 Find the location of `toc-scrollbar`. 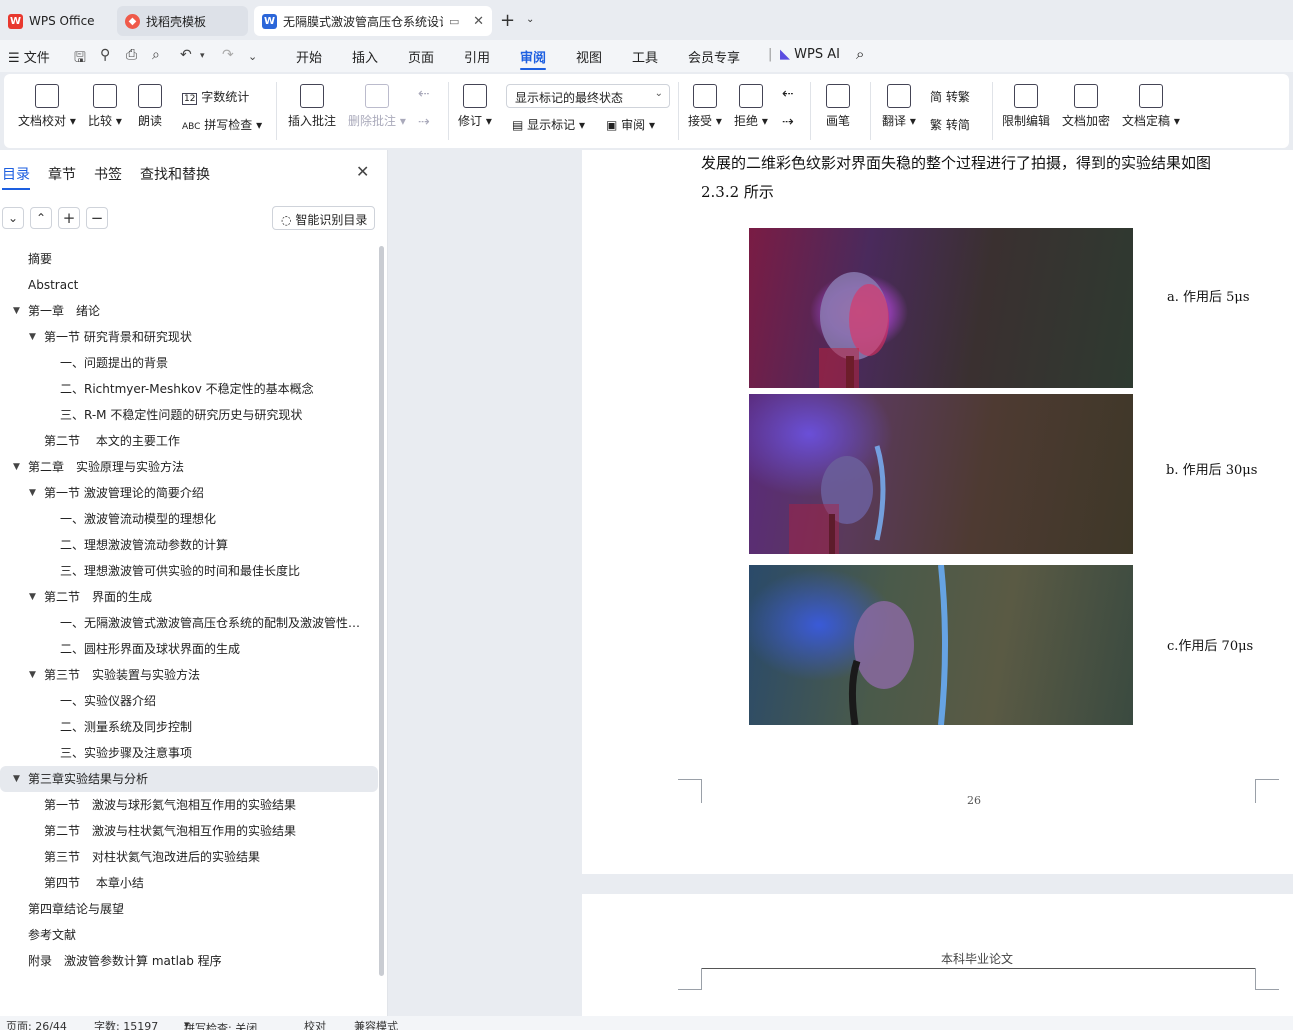

toc-scrollbar is located at coordinates (381, 611).